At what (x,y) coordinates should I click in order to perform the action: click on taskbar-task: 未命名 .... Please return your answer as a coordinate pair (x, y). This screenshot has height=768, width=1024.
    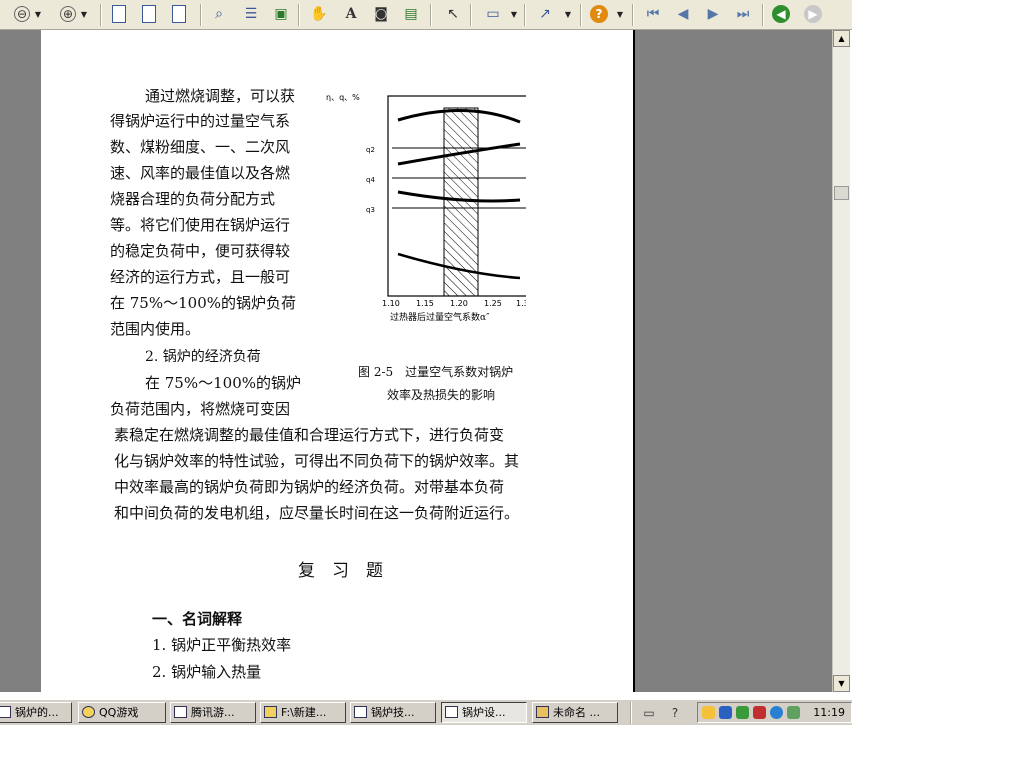
    Looking at the image, I should click on (575, 712).